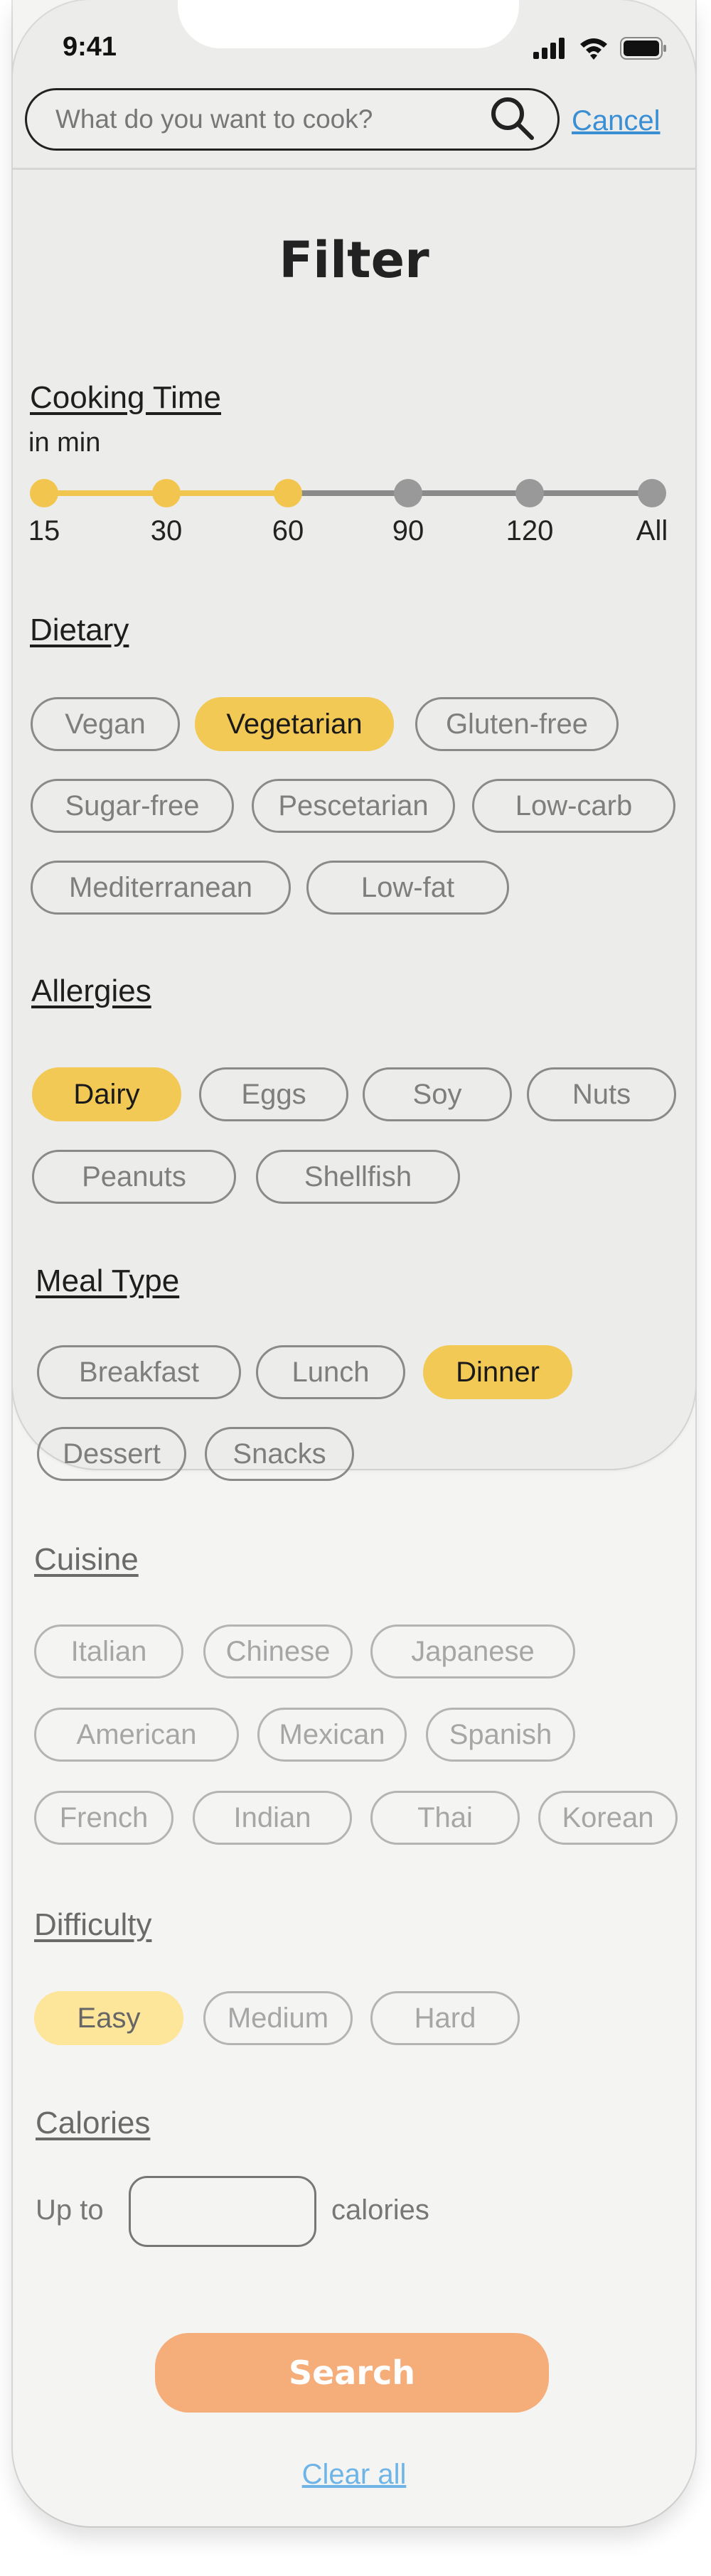 The image size is (711, 2576). Describe the element at coordinates (408, 530) in the screenshot. I see `cooking-time-label: 90` at that location.